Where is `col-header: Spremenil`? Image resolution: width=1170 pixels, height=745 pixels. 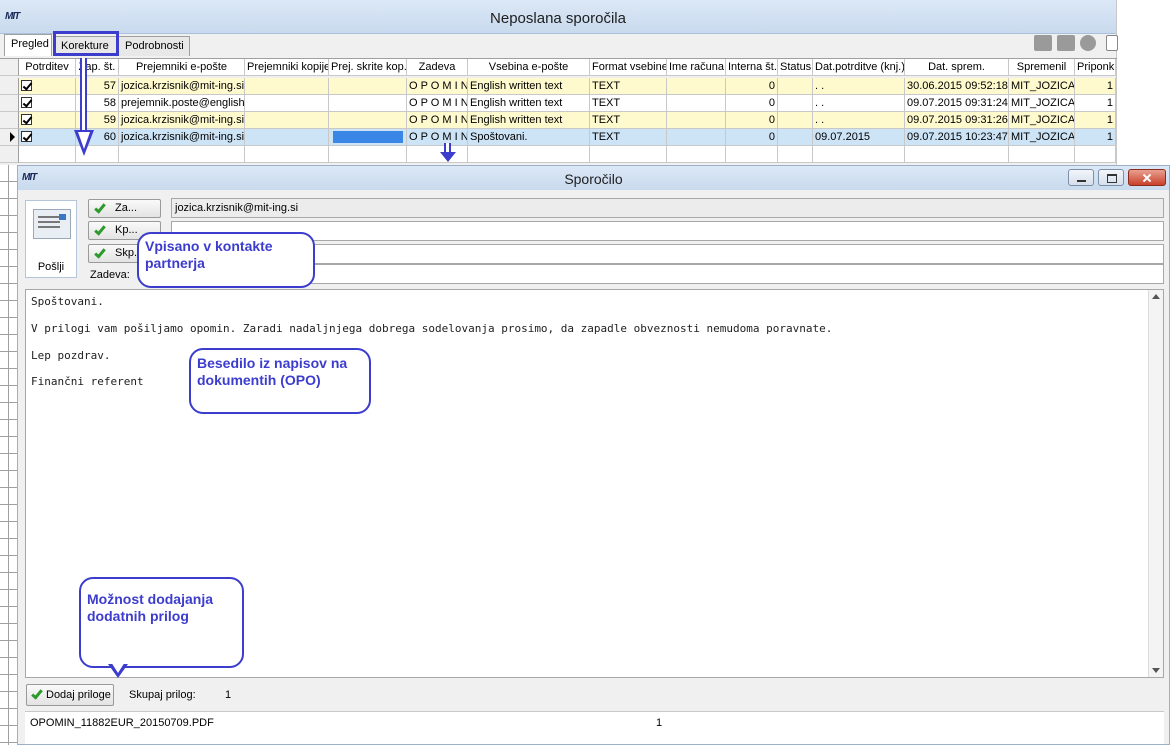 col-header: Spremenil is located at coordinates (1042, 67).